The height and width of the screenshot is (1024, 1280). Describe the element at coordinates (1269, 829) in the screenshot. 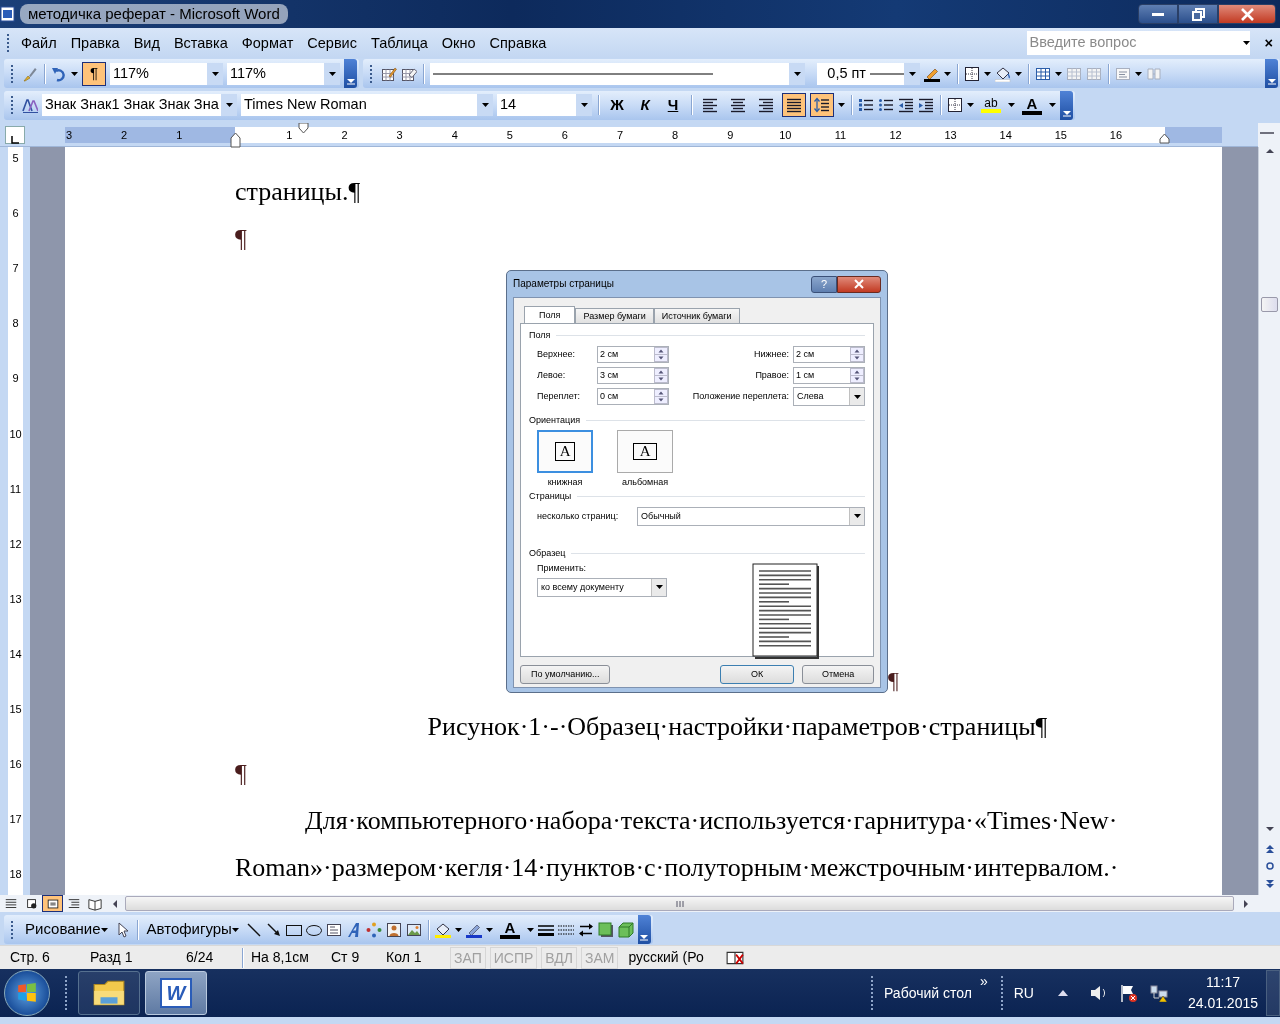

I see `scroll-down-icon` at that location.